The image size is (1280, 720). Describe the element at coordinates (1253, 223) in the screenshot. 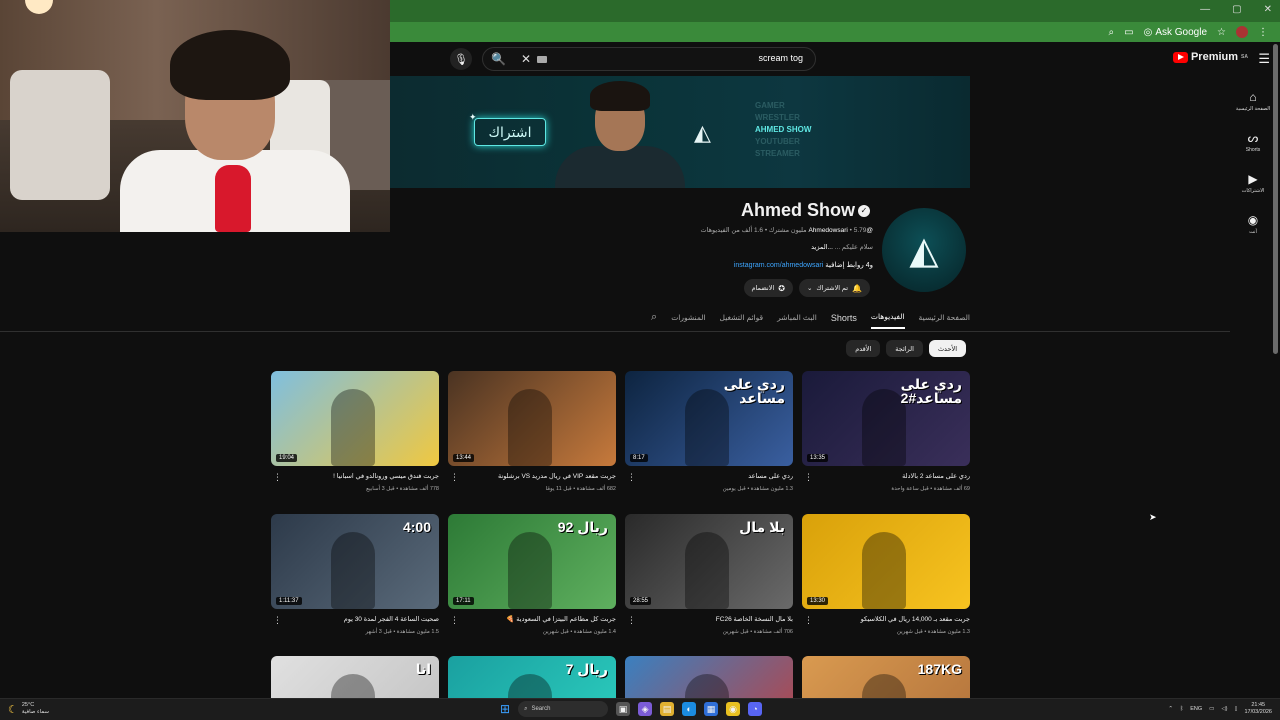

I see `guide-item-you: ◉ أنت` at that location.